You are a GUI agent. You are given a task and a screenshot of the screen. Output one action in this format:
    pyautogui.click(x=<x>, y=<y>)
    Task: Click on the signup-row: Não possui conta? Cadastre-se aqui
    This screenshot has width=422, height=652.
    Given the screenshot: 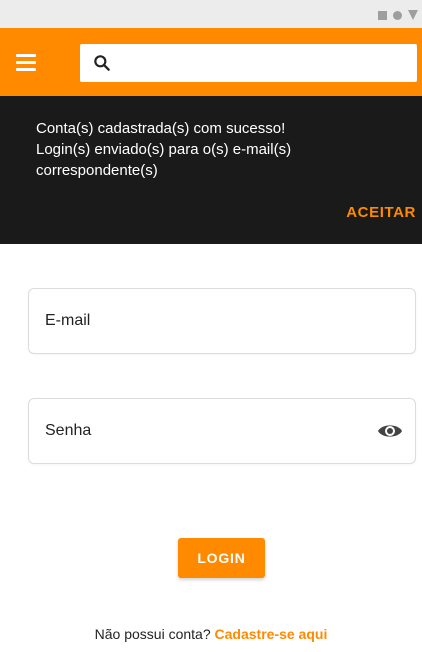 What is the action you would take?
    pyautogui.click(x=211, y=634)
    